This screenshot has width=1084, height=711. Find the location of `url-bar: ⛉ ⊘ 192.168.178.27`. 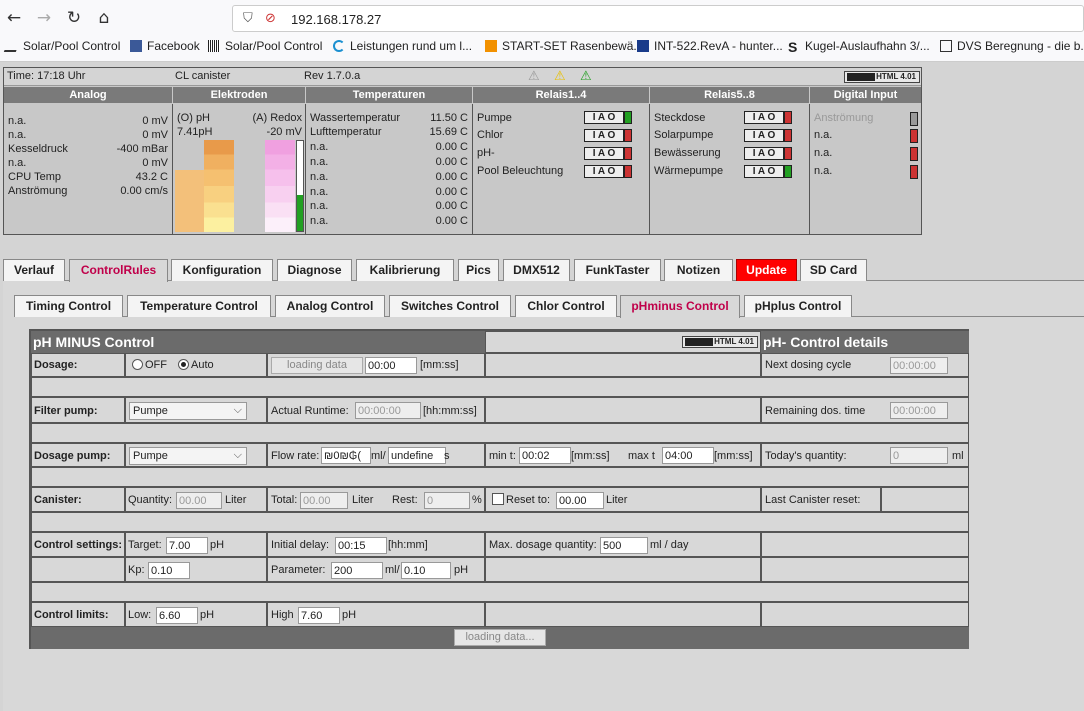

url-bar: ⛉ ⊘ 192.168.178.27 is located at coordinates (658, 18).